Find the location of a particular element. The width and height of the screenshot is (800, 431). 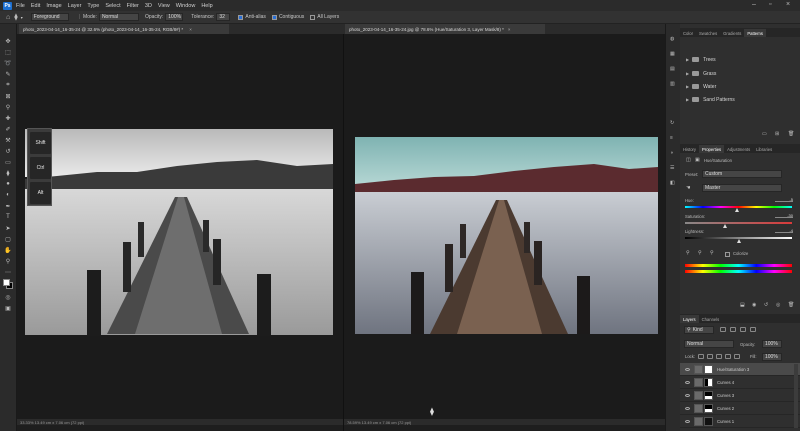

menu-layer: Layer is located at coordinates (75, 6).